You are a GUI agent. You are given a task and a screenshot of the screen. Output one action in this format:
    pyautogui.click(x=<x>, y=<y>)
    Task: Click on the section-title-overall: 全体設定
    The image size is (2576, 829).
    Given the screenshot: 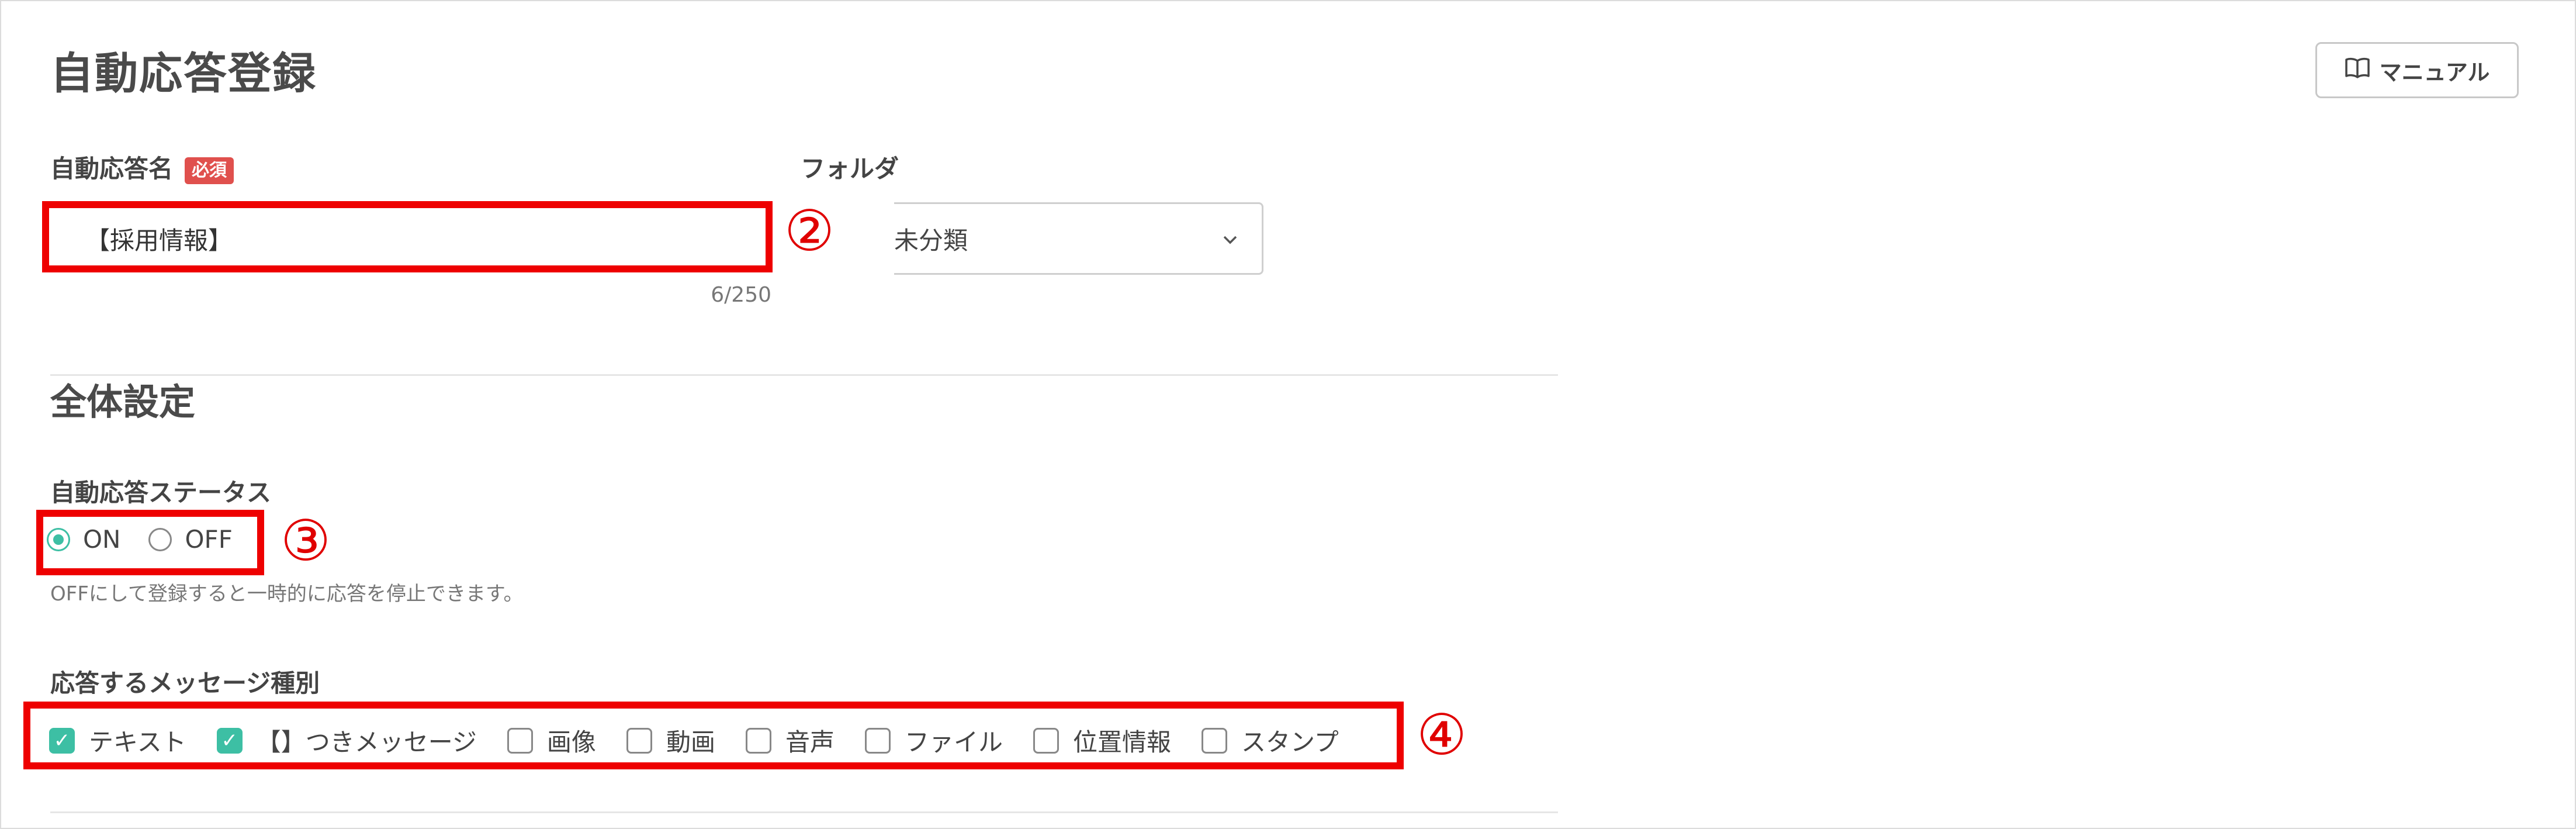 What is the action you would take?
    pyautogui.click(x=123, y=402)
    